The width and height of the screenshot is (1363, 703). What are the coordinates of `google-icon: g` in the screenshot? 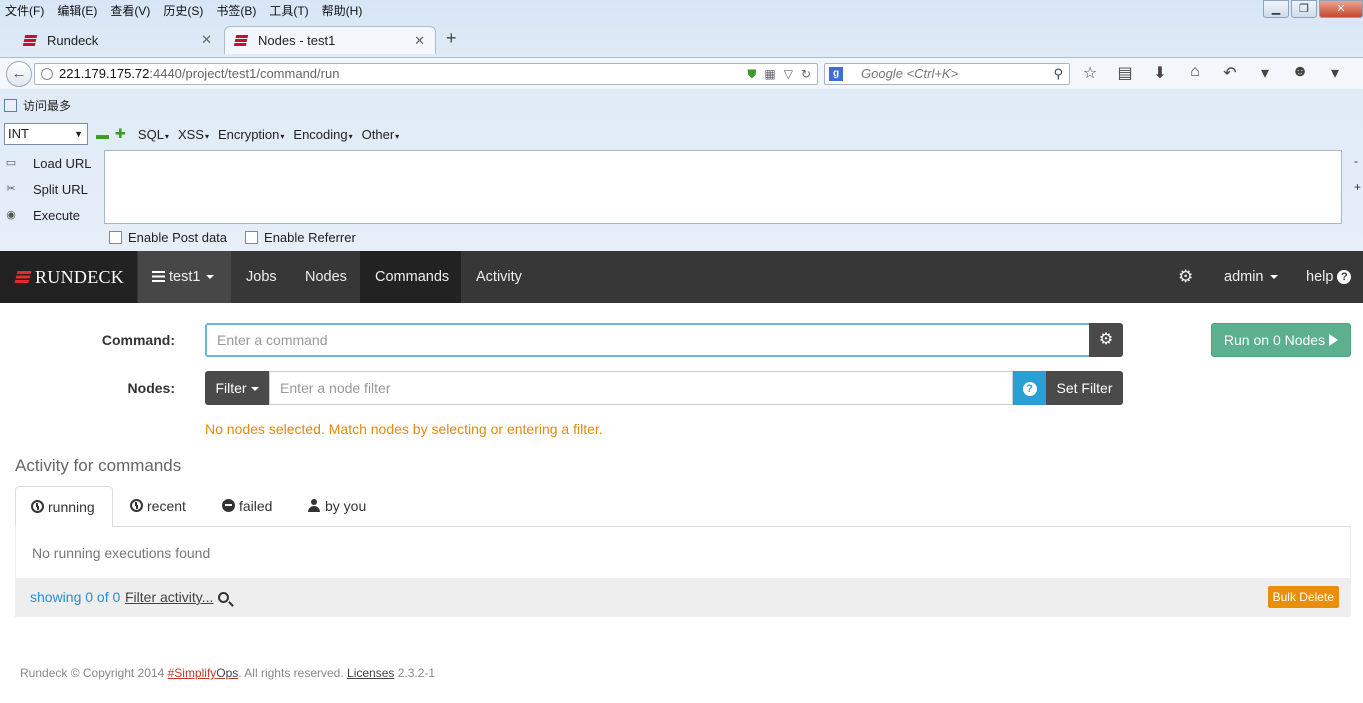 It's located at (836, 74).